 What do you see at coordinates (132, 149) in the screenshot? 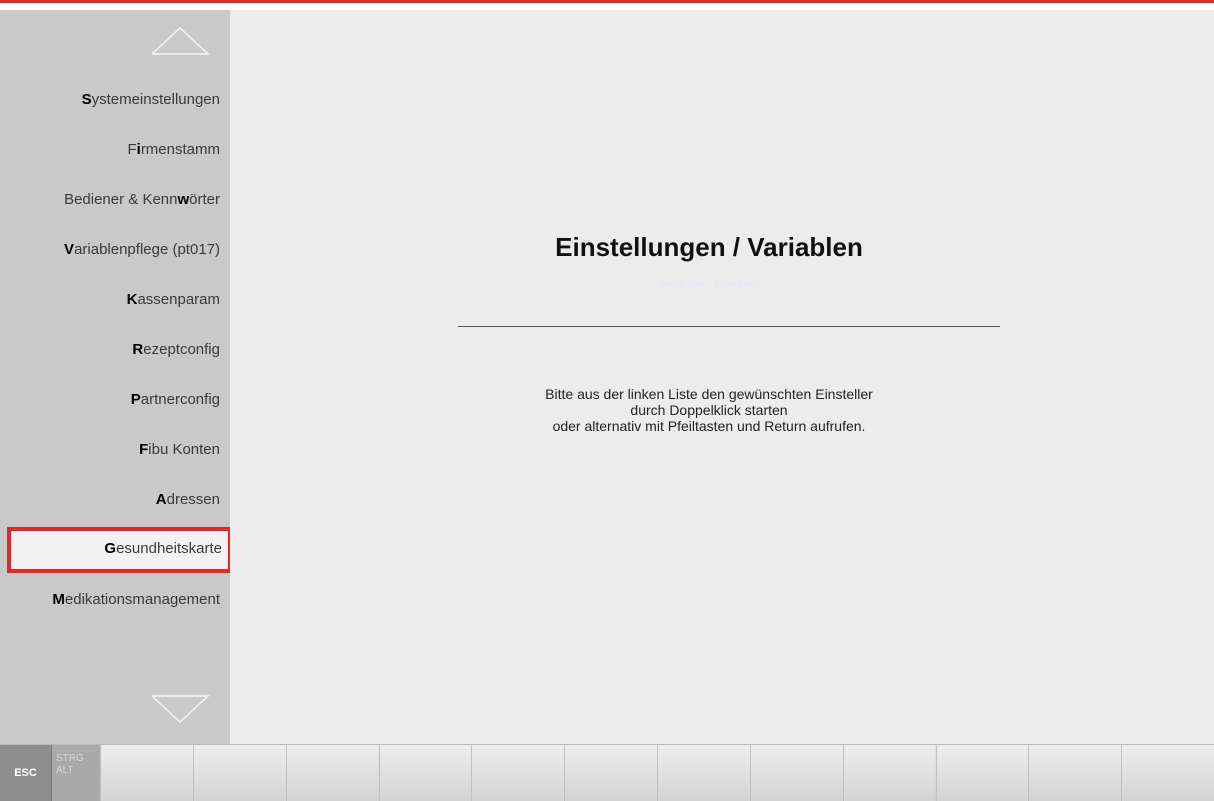
I see `sidebar-item-label-prefix: F` at bounding box center [132, 149].